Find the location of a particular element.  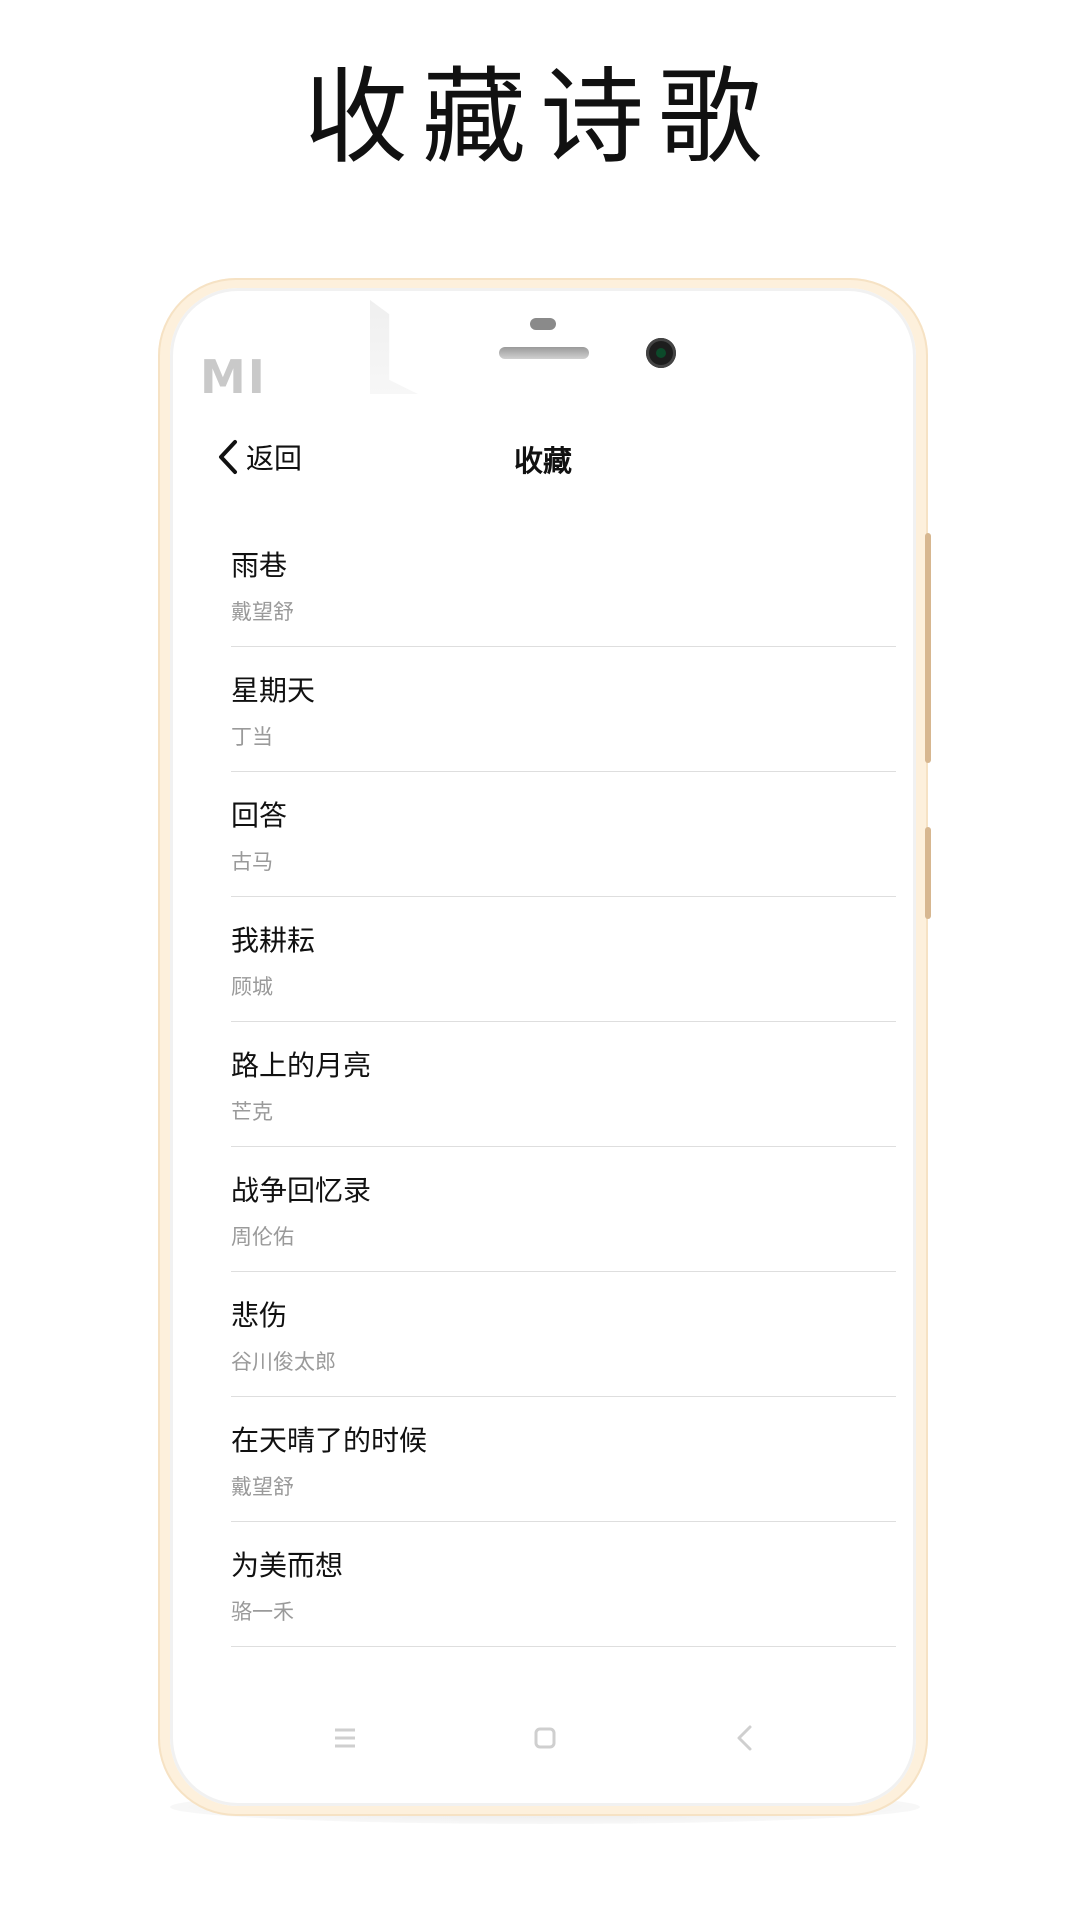

list-item: 为美而想 骆一禾 is located at coordinates (563, 1584).